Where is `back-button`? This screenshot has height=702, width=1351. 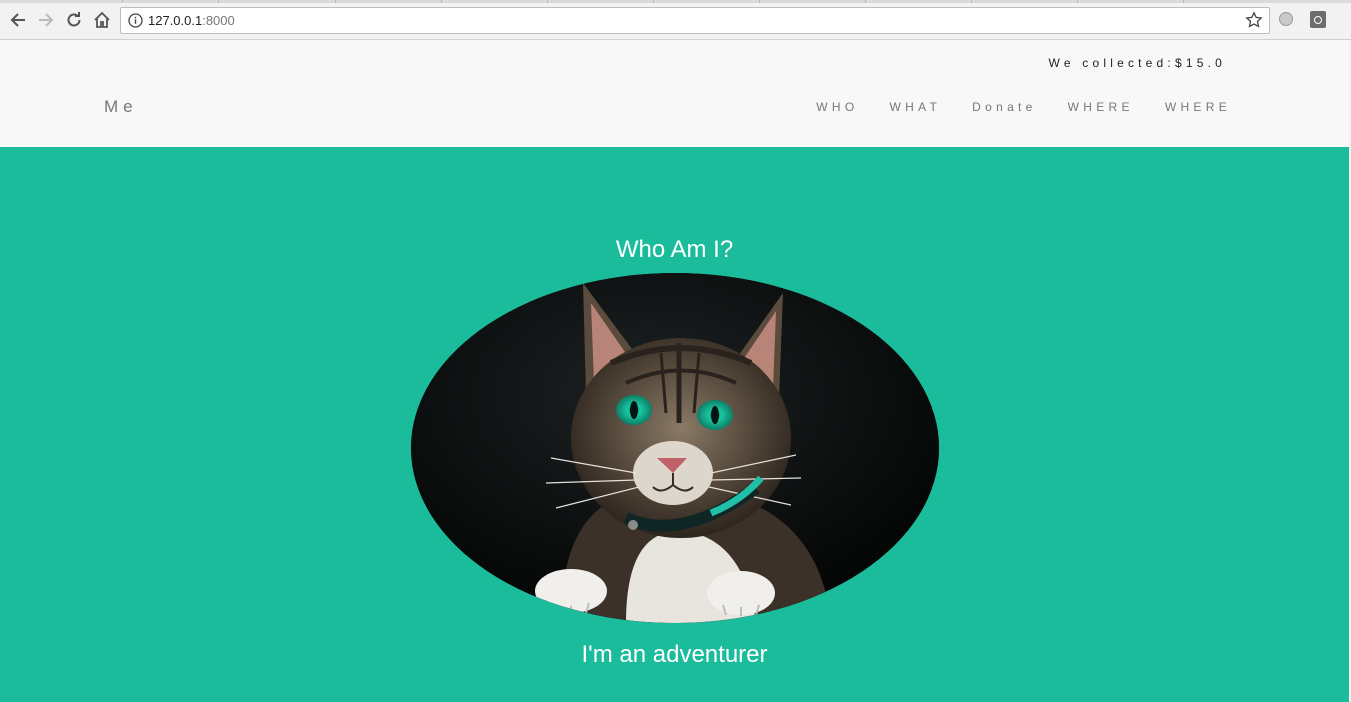 back-button is located at coordinates (18, 20).